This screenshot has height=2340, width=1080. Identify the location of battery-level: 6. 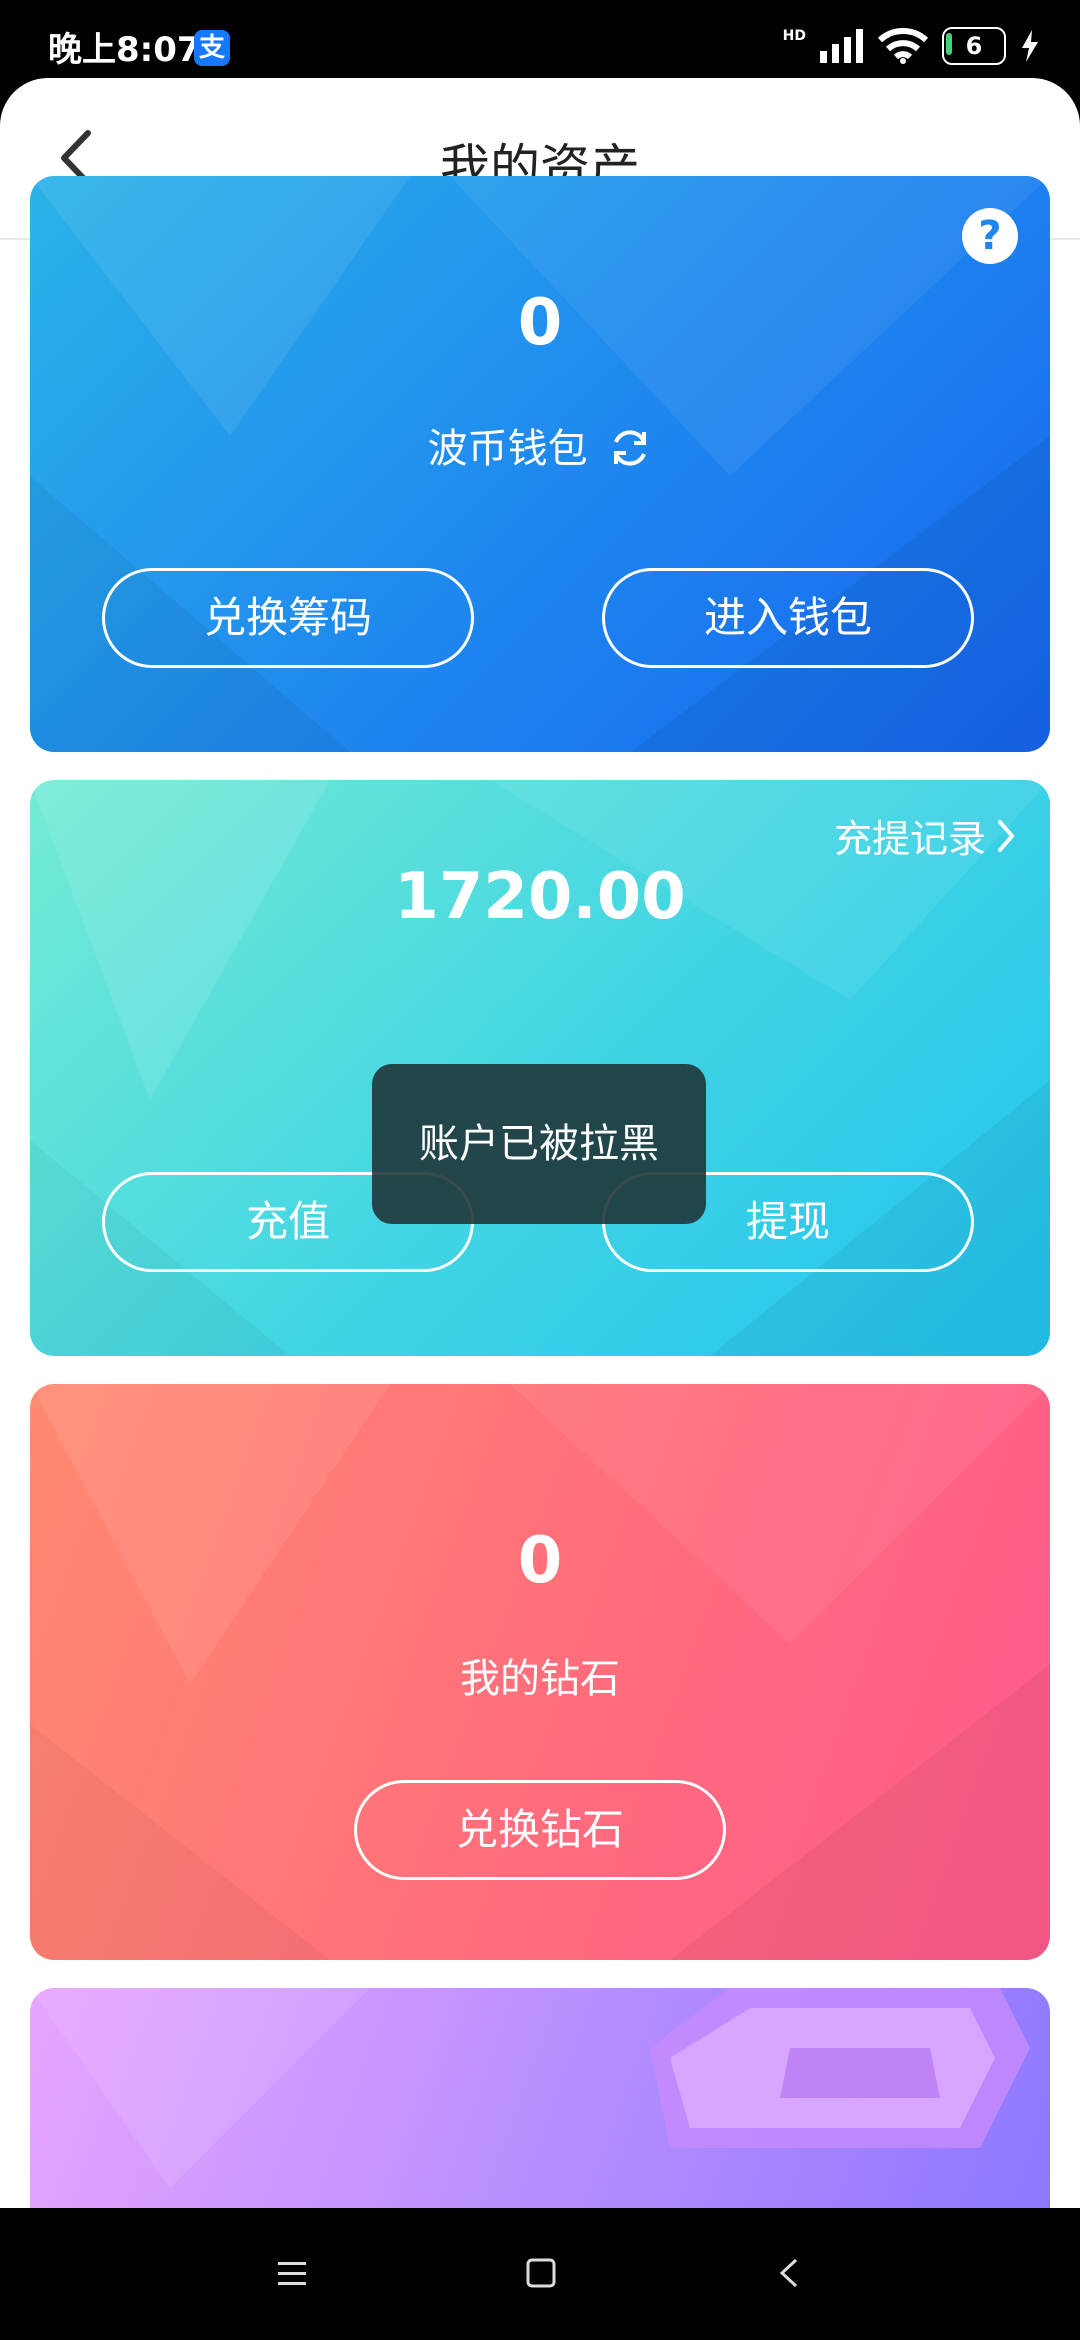
(974, 46).